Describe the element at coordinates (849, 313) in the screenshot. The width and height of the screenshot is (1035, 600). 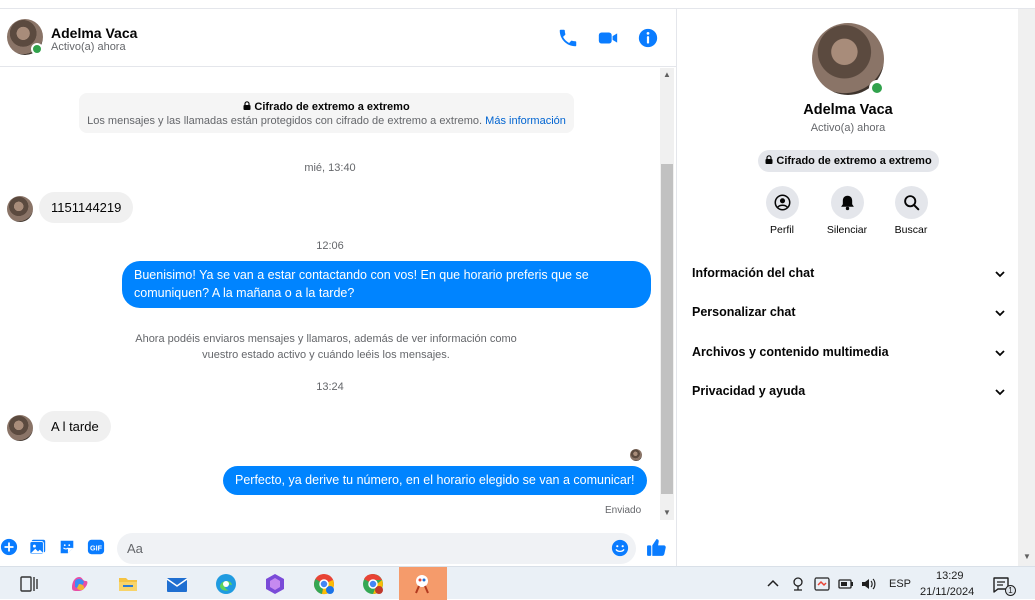
I see `section-customize-chat: Personalizar chat` at that location.